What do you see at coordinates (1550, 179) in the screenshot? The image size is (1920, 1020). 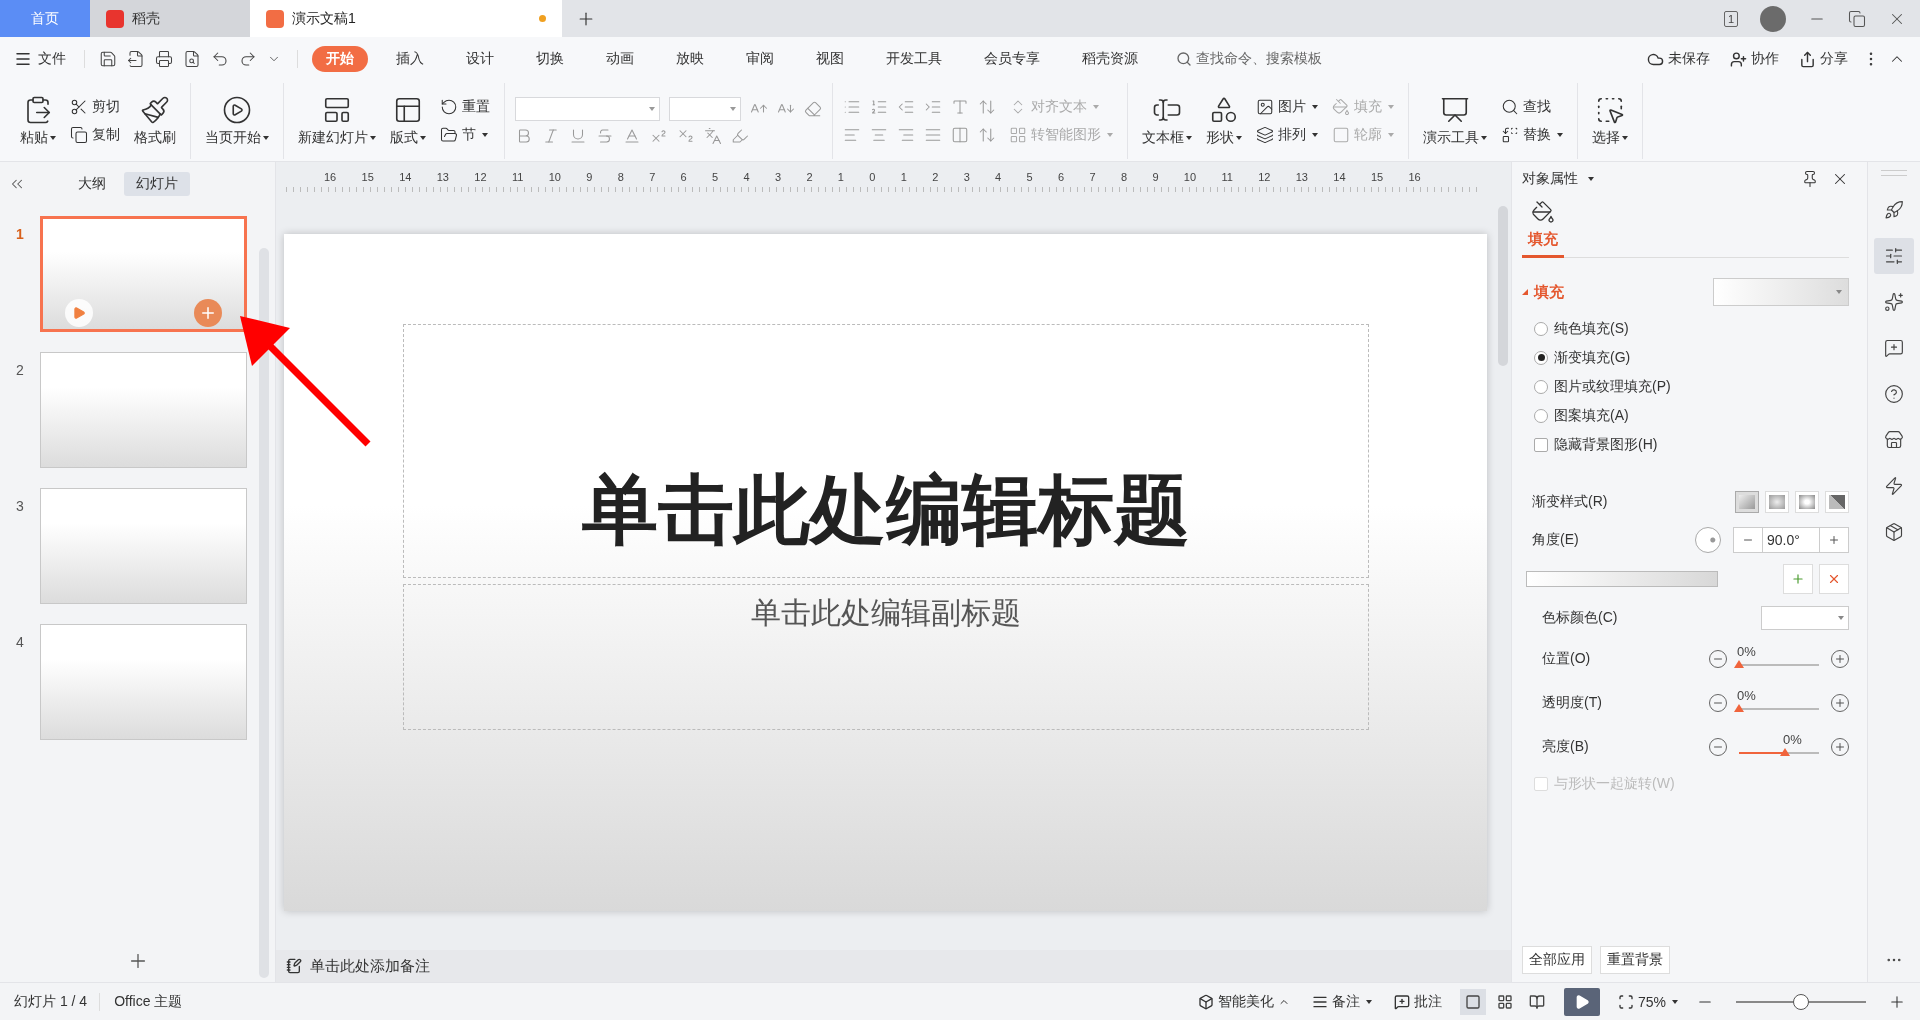 I see `panel-title: 对象属性` at bounding box center [1550, 179].